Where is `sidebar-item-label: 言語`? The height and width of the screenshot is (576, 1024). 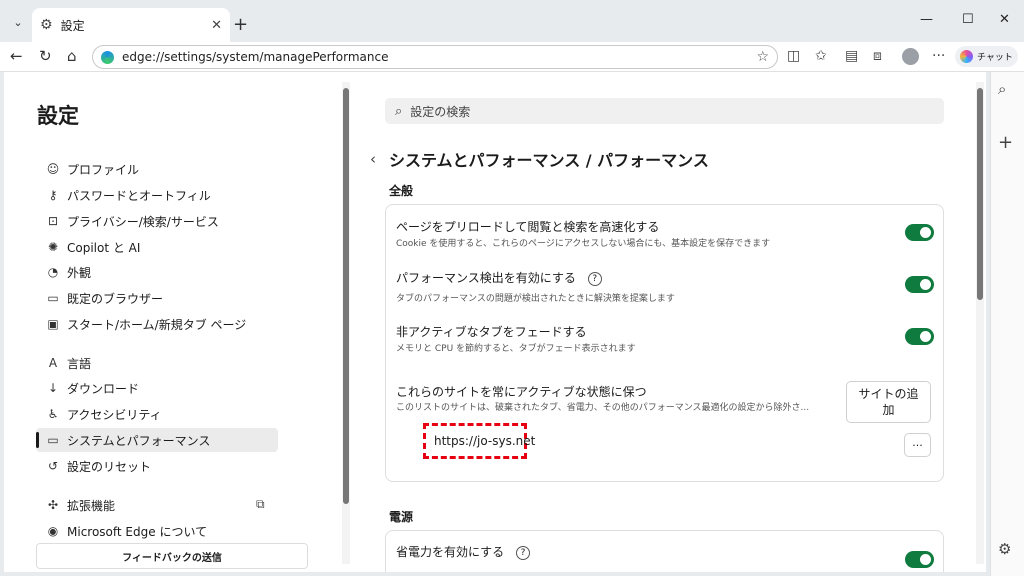
sidebar-item-label: 言語 is located at coordinates (79, 363).